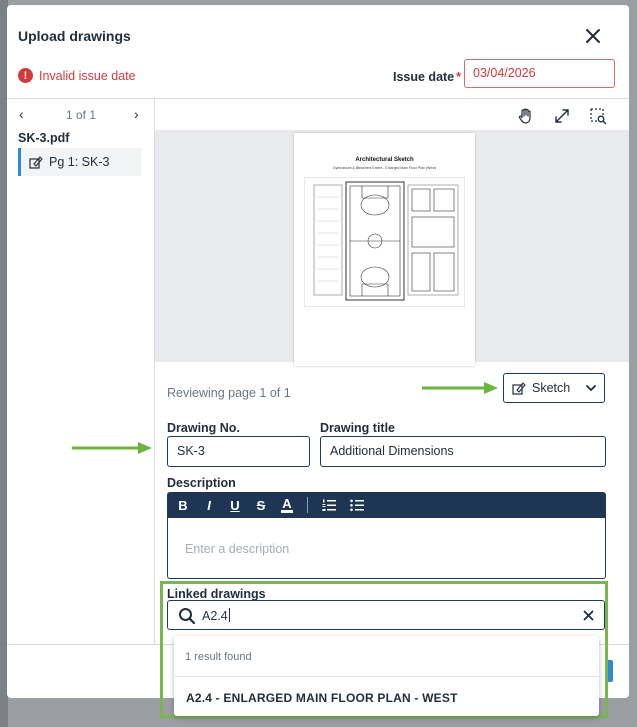 The image size is (637, 727). I want to click on expand-icon, so click(562, 116).